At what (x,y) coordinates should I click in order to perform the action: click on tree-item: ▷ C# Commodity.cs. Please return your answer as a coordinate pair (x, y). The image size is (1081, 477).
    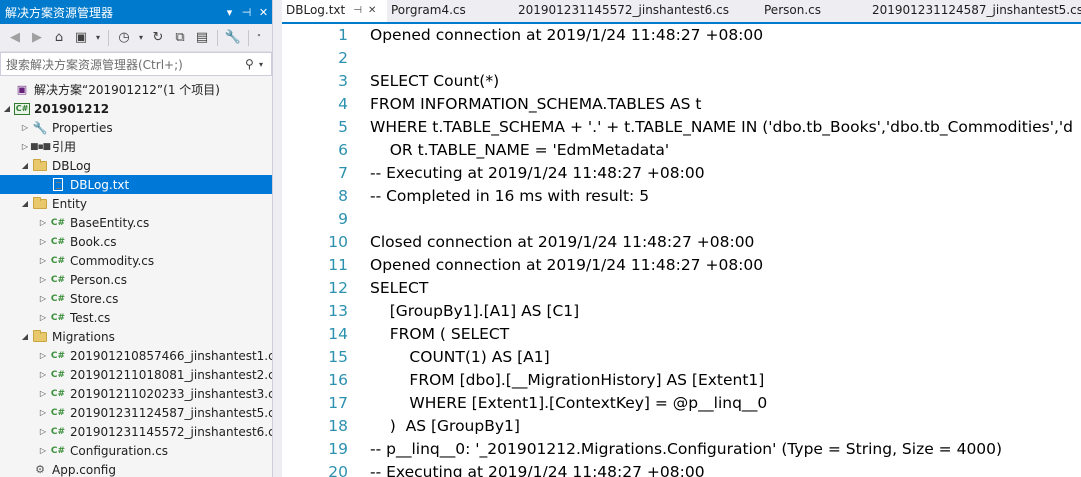
    Looking at the image, I should click on (136, 260).